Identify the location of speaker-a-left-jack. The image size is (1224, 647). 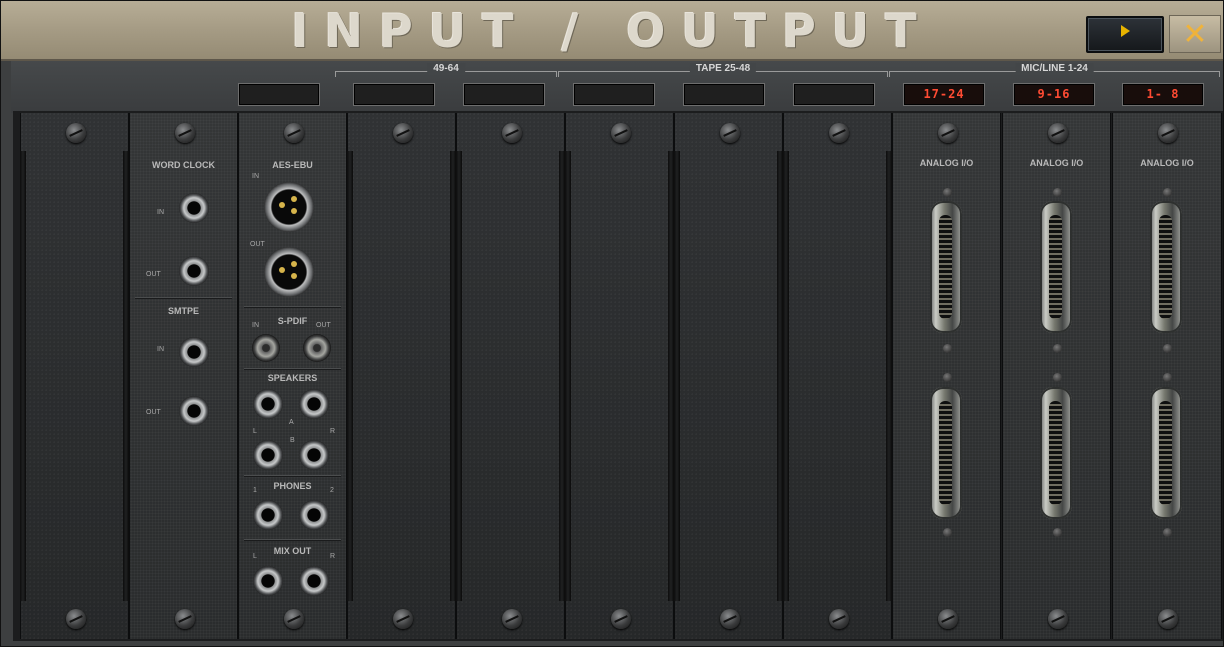
(268, 404).